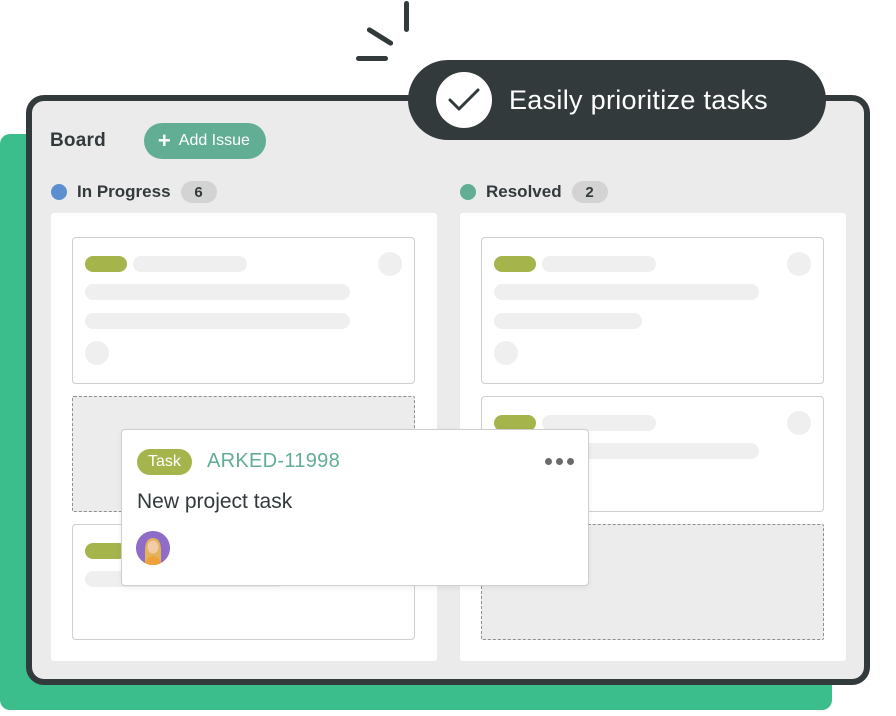 Image resolution: width=896 pixels, height=716 pixels. Describe the element at coordinates (59, 192) in the screenshot. I see `status-dot-in-progress` at that location.